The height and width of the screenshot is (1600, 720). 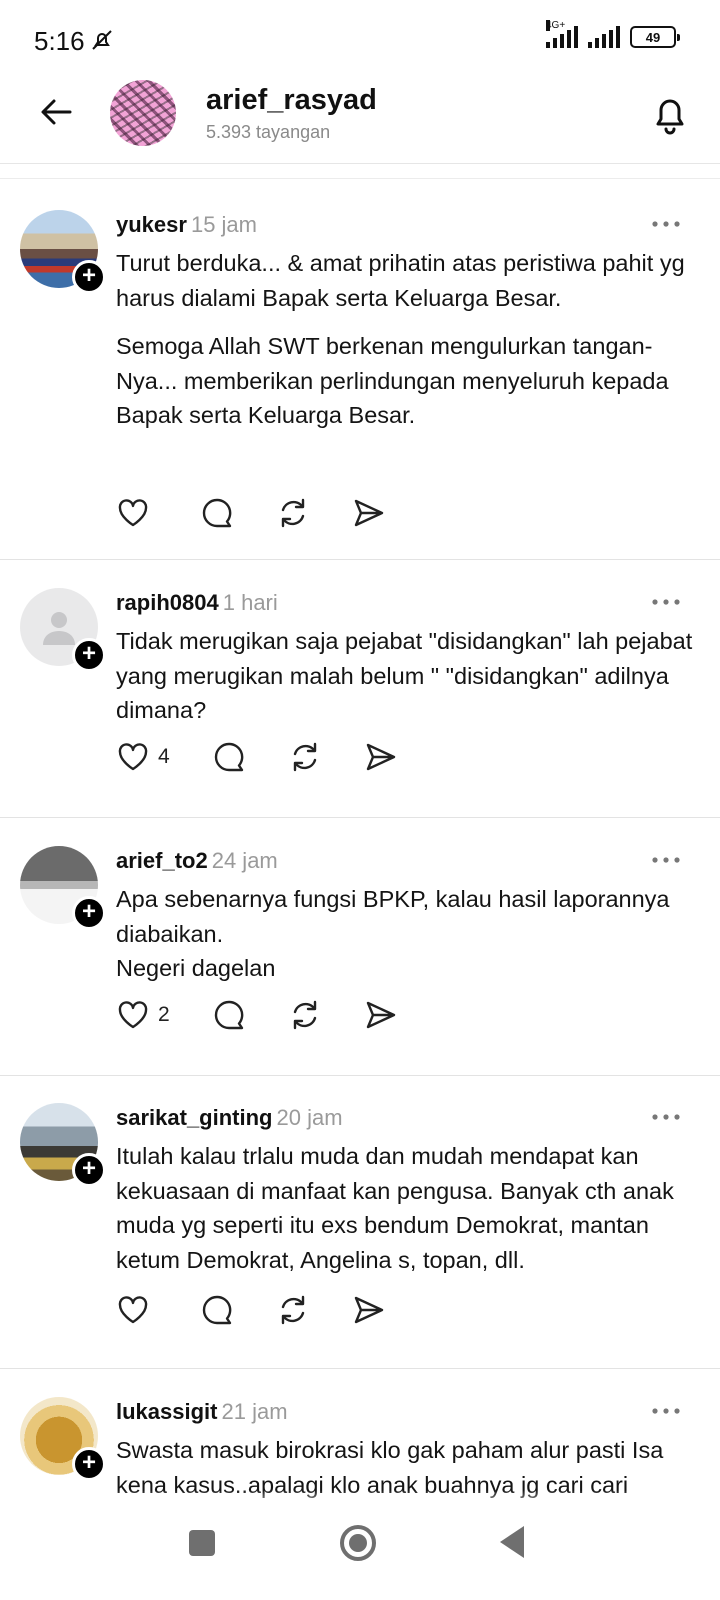 I want to click on bell-off-icon, so click(x=102, y=40).